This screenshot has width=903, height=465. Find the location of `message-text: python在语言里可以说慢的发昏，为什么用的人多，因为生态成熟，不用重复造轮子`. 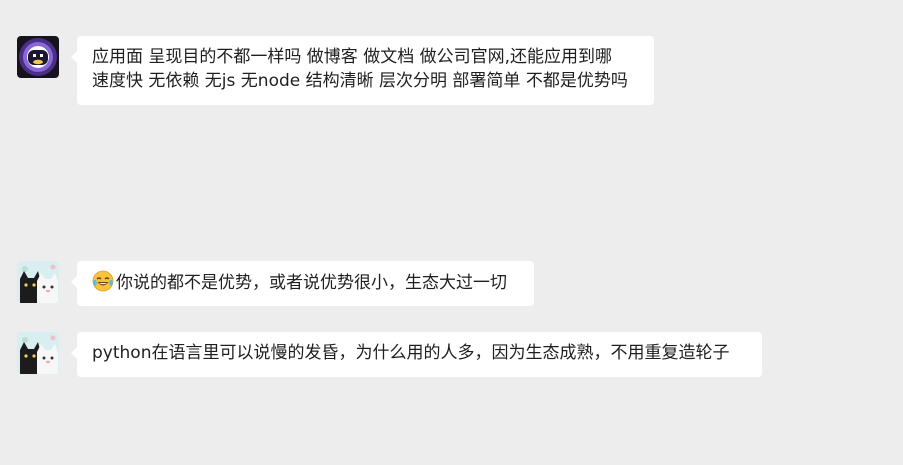

message-text: python在语言里可以说慢的发昏，为什么用的人多，因为生态成熟，不用重复造轮子 is located at coordinates (411, 353).